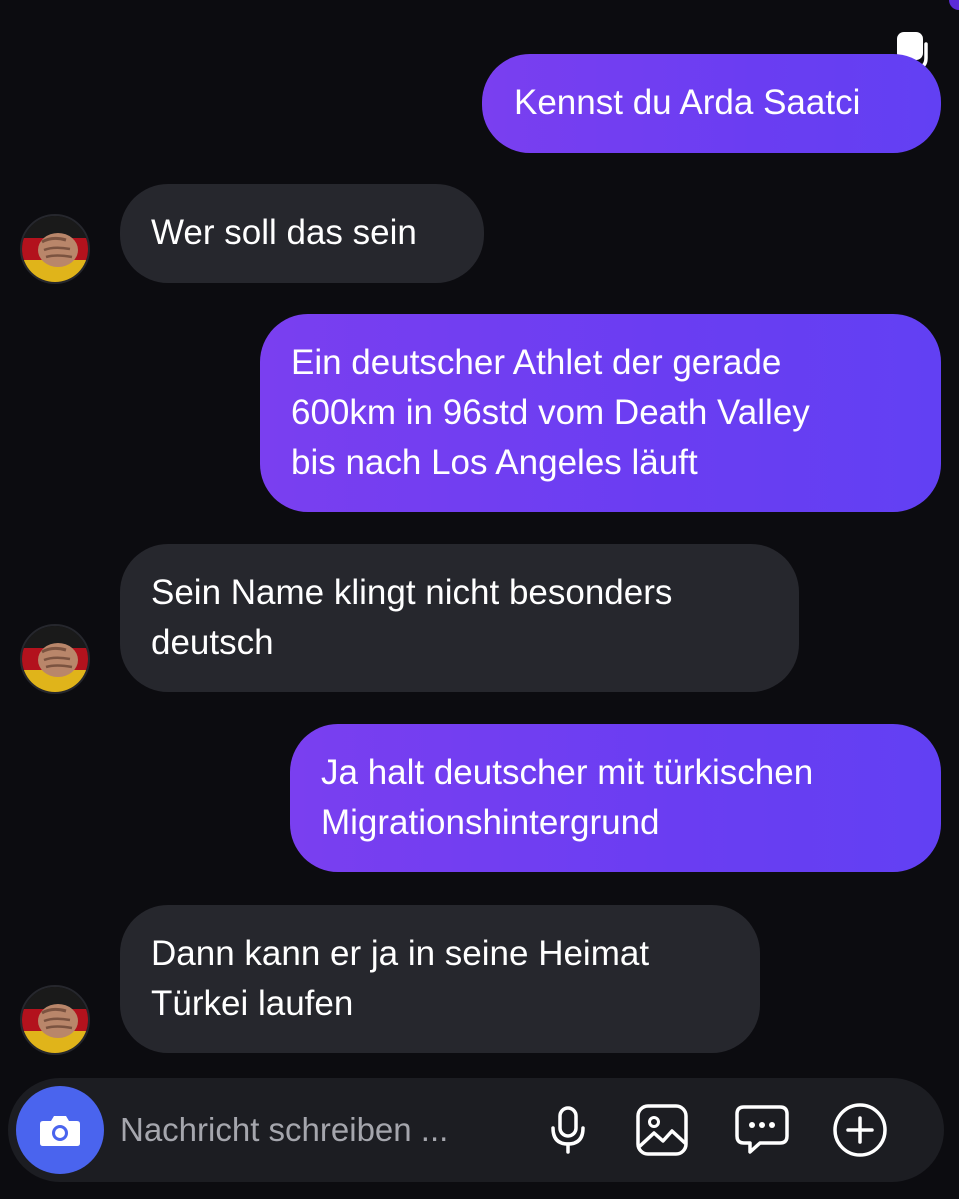 The height and width of the screenshot is (1199, 959). I want to click on gallery-icon, so click(662, 1130).